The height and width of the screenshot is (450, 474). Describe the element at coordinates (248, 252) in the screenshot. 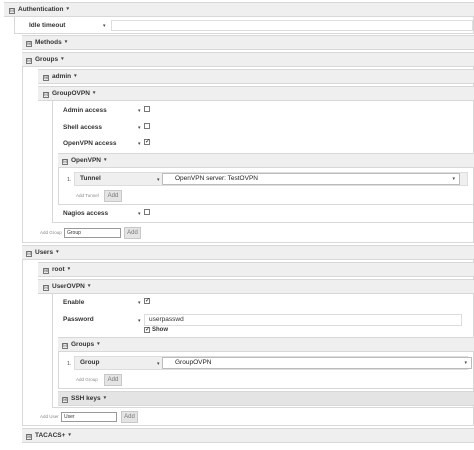

I see `users-header: ⊟ Users ▾` at that location.